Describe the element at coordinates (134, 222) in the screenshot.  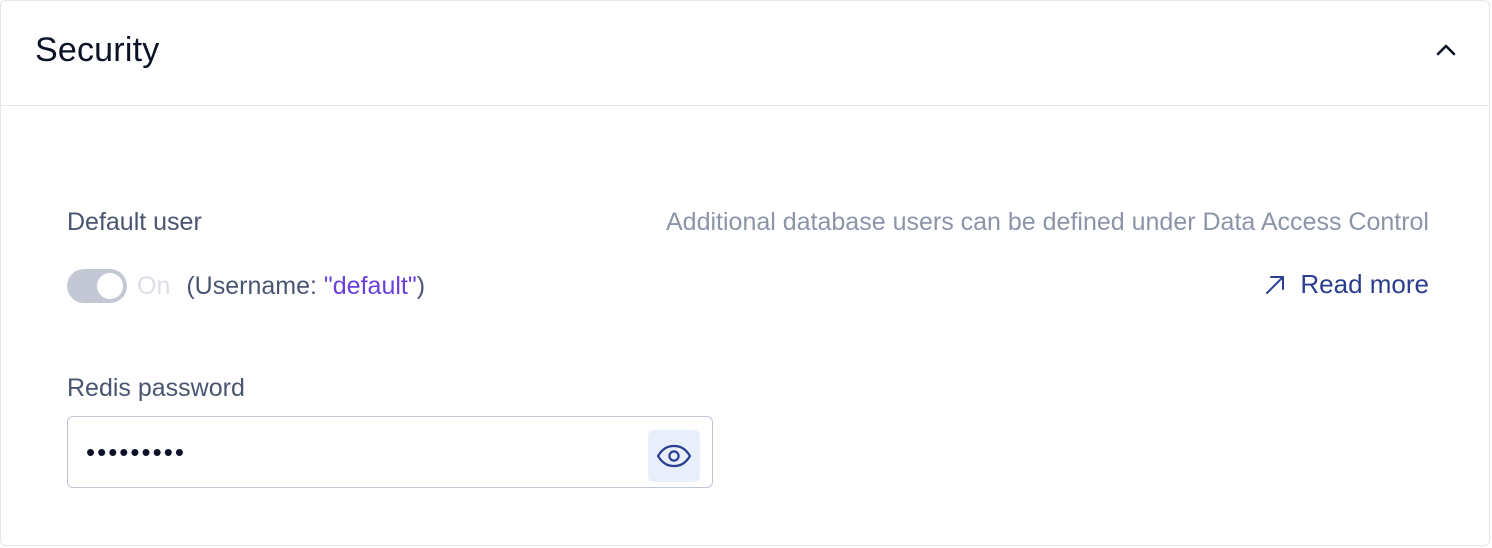
I see `default-user-label: Default user` at that location.